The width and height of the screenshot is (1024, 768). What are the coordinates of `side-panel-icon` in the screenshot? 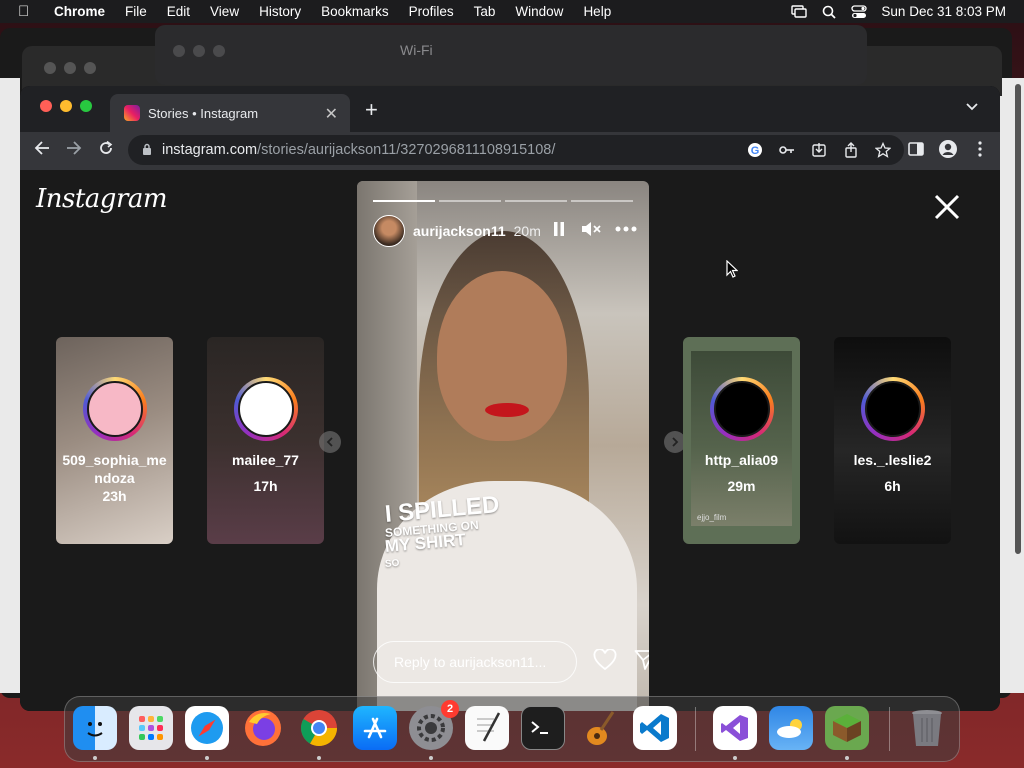 It's located at (916, 149).